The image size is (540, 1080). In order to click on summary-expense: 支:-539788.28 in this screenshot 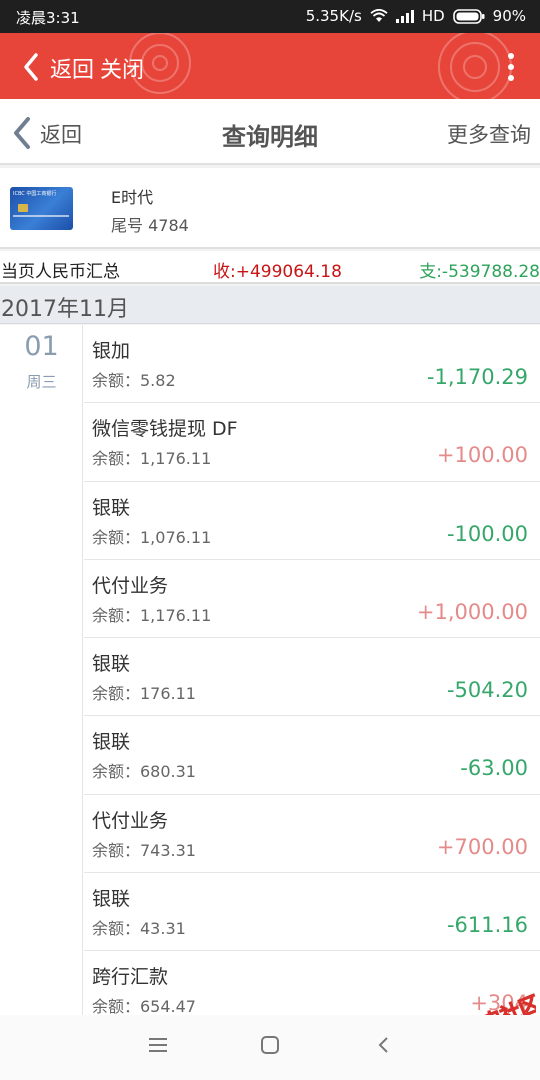, I will do `click(479, 272)`.